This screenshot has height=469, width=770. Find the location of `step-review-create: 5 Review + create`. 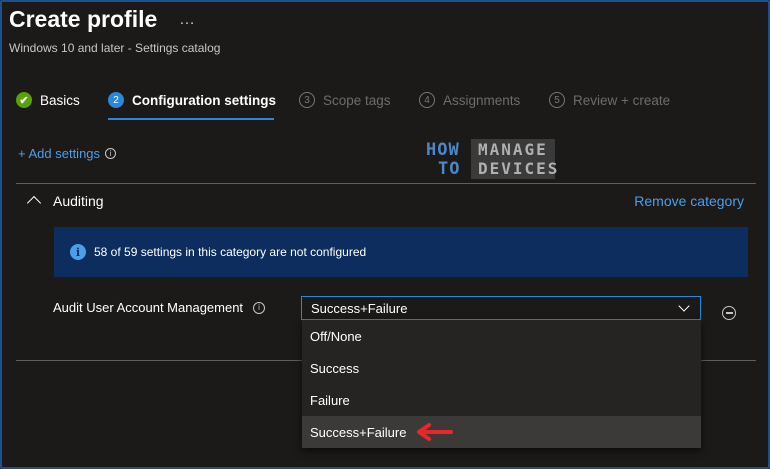

step-review-create: 5 Review + create is located at coordinates (609, 100).